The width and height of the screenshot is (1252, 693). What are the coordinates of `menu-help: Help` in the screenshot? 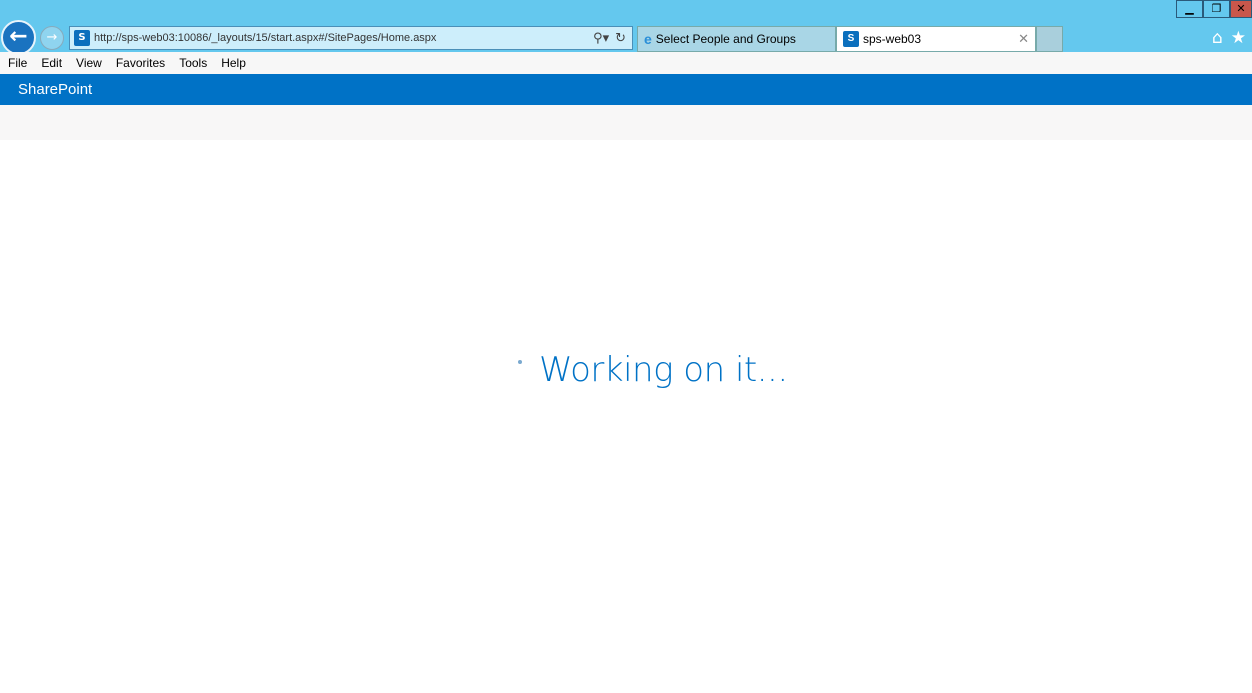 It's located at (233, 63).